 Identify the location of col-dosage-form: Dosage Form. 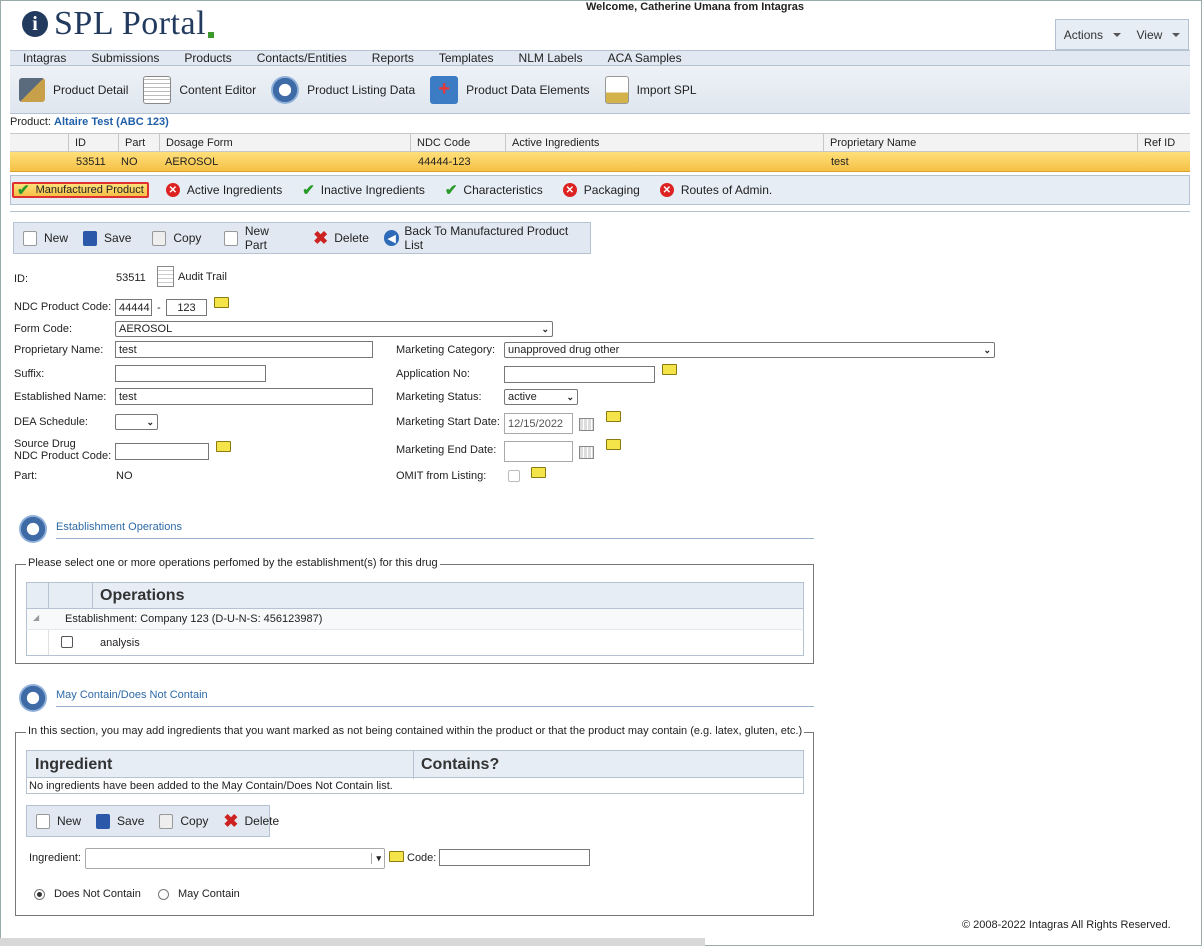
(285, 142).